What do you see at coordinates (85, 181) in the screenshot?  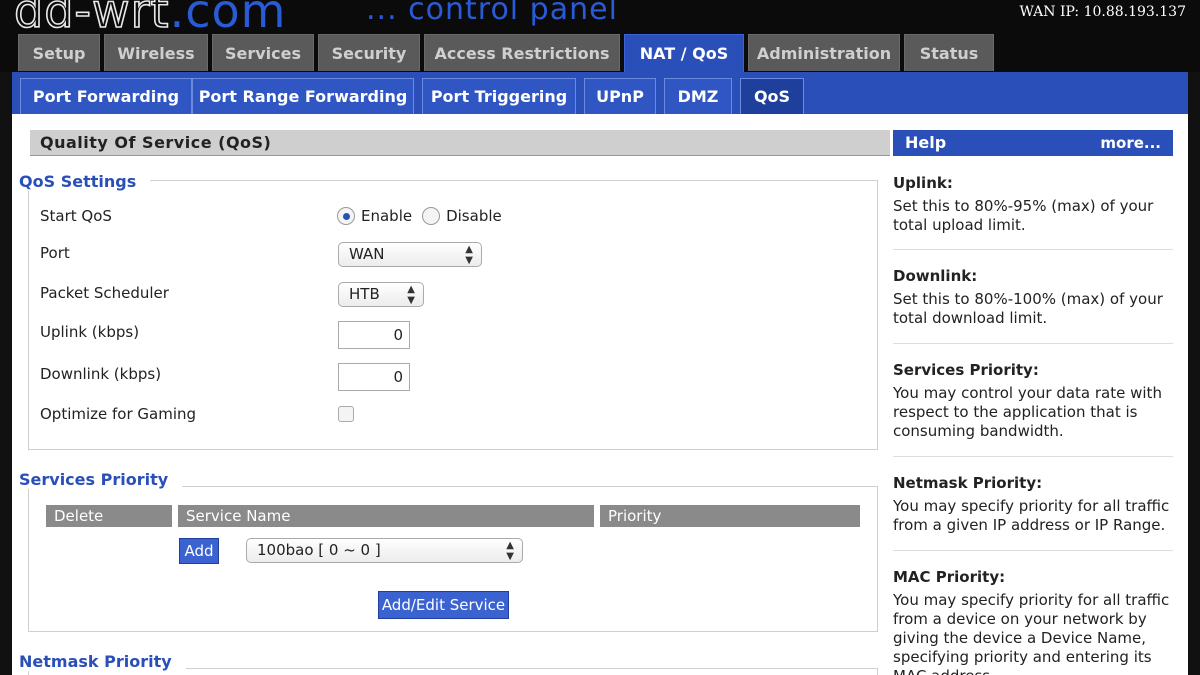 I see `qos-settings-legend: QoS Settings` at bounding box center [85, 181].